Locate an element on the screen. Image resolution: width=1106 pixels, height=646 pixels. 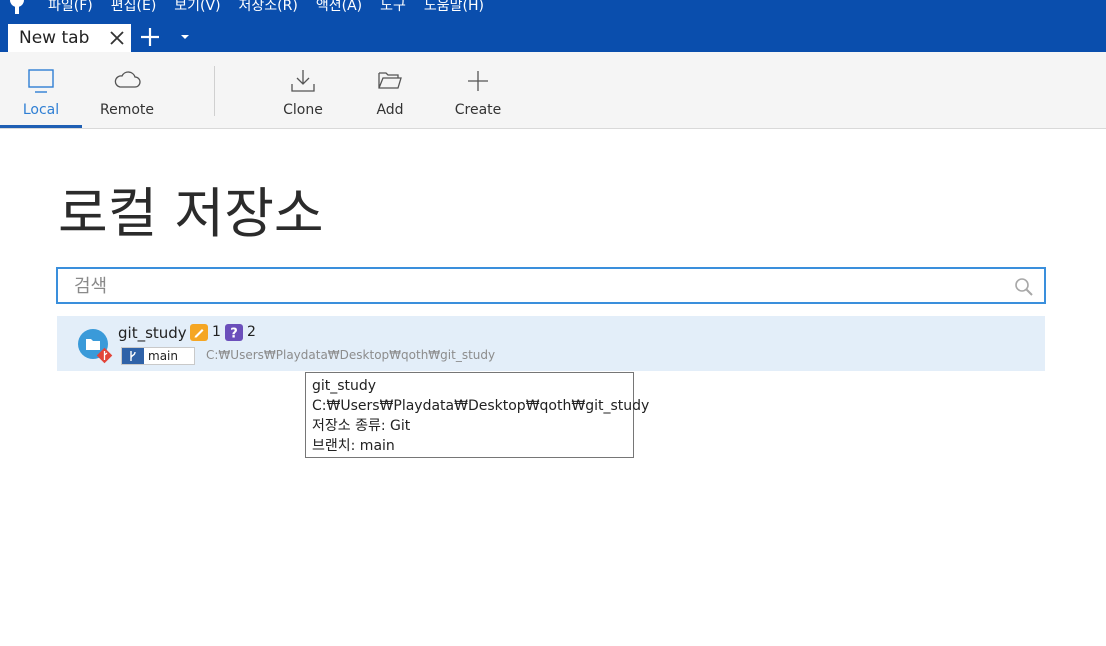
local-label: Local is located at coordinates (41, 110).